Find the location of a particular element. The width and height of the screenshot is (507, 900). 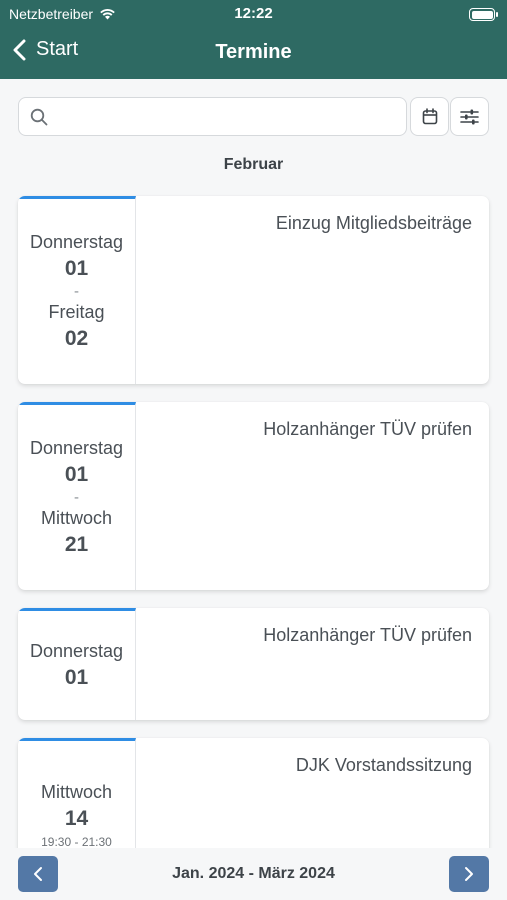

status-bar: Netzbetreiber 12:22 is located at coordinates (253, 15).